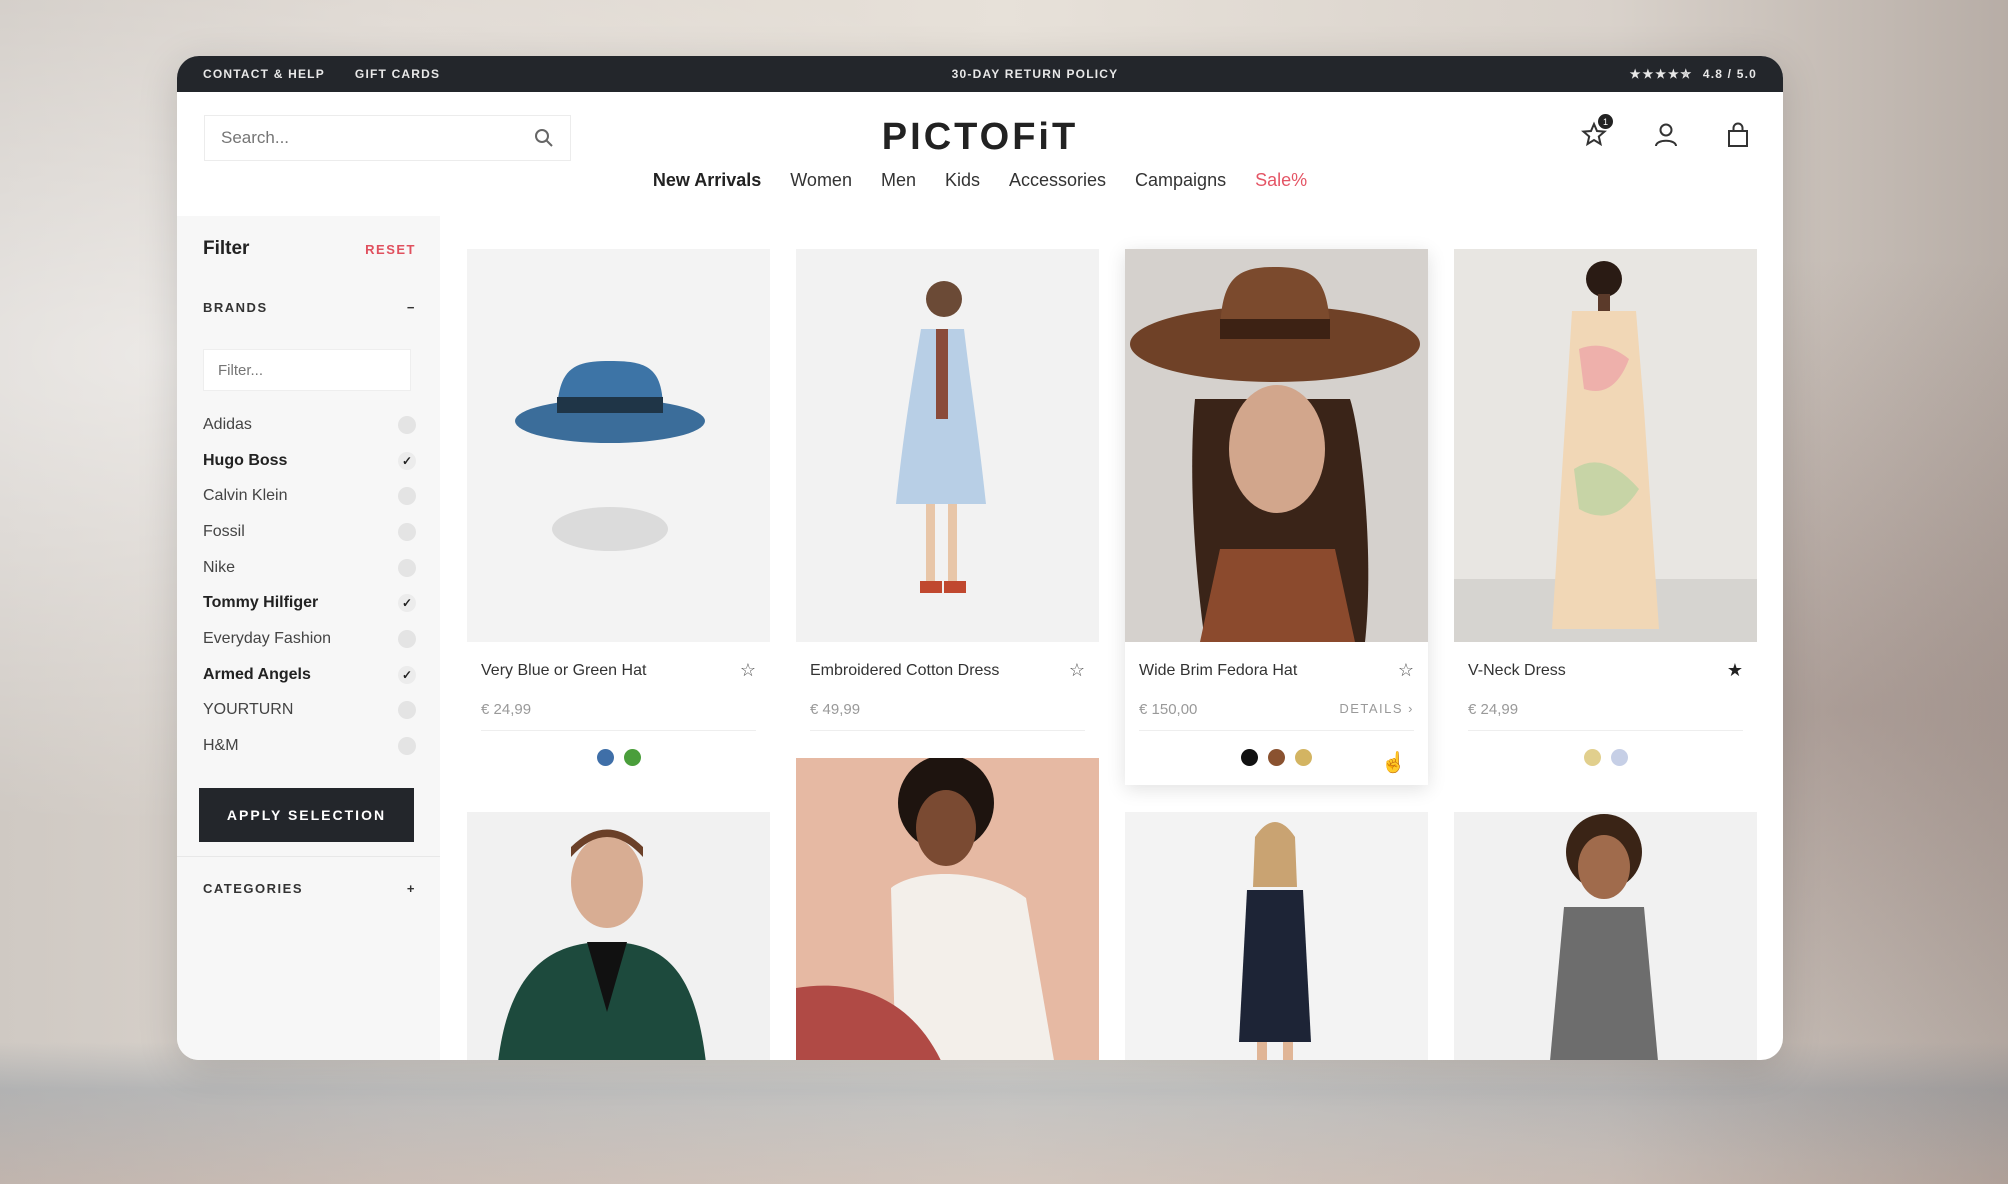 The height and width of the screenshot is (1184, 2008). Describe the element at coordinates (309, 532) in the screenshot. I see `brand-item: Fossil` at that location.